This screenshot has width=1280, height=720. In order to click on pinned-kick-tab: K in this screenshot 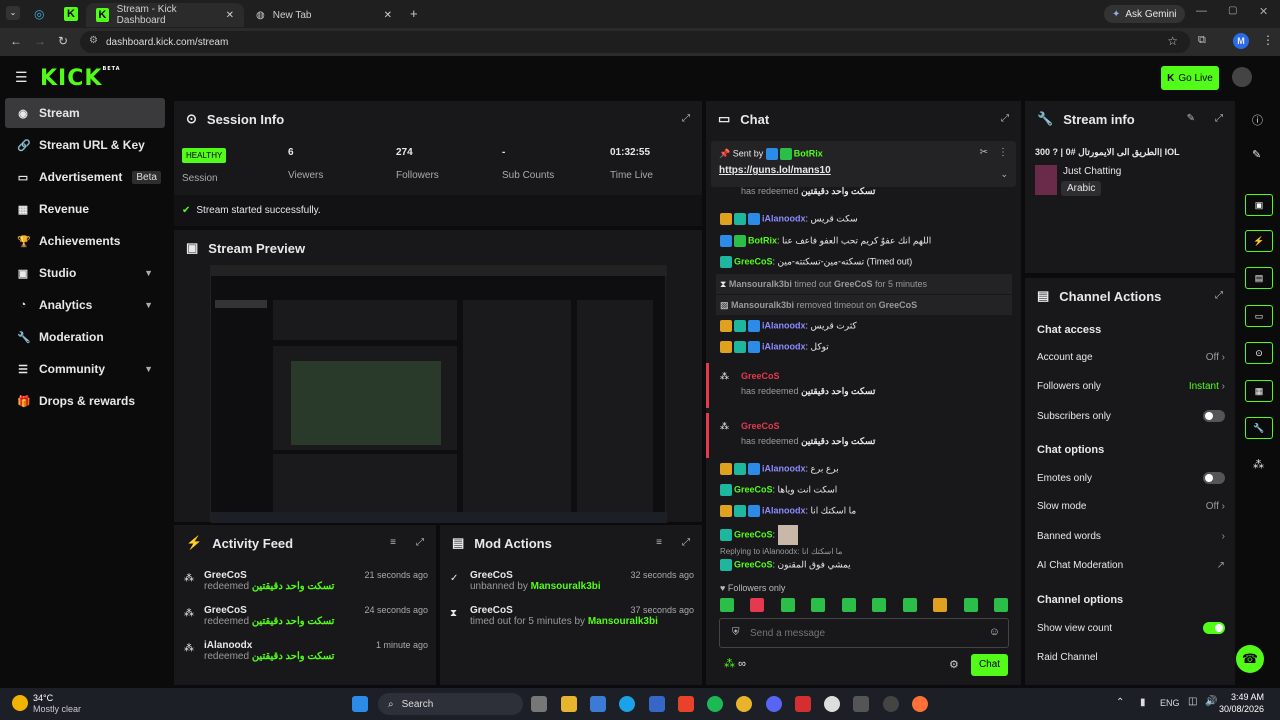, I will do `click(71, 14)`.